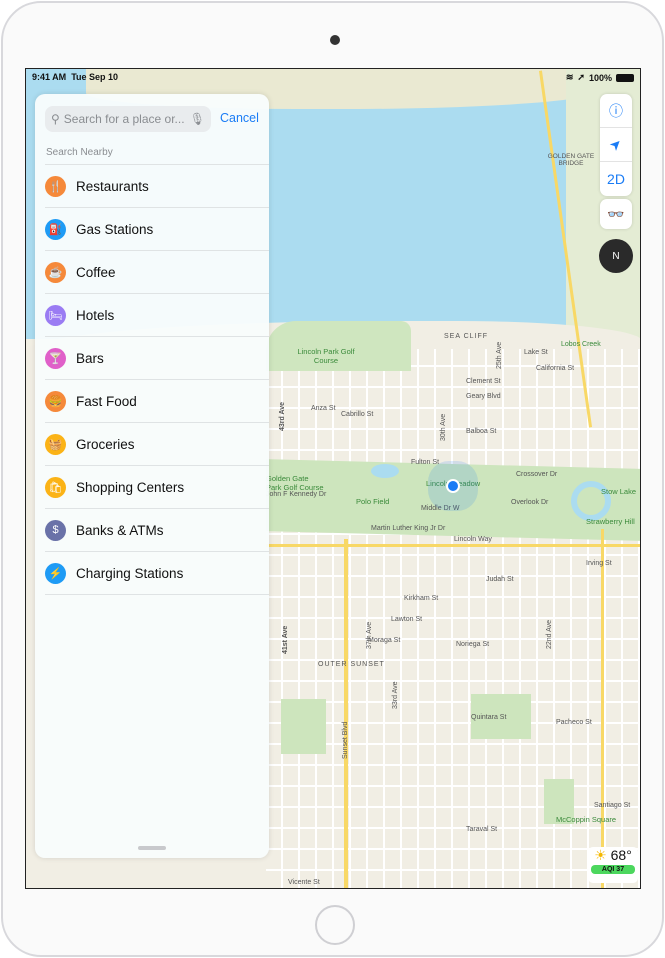  What do you see at coordinates (483, 396) in the screenshot?
I see `map-label: Geary Blvd` at bounding box center [483, 396].